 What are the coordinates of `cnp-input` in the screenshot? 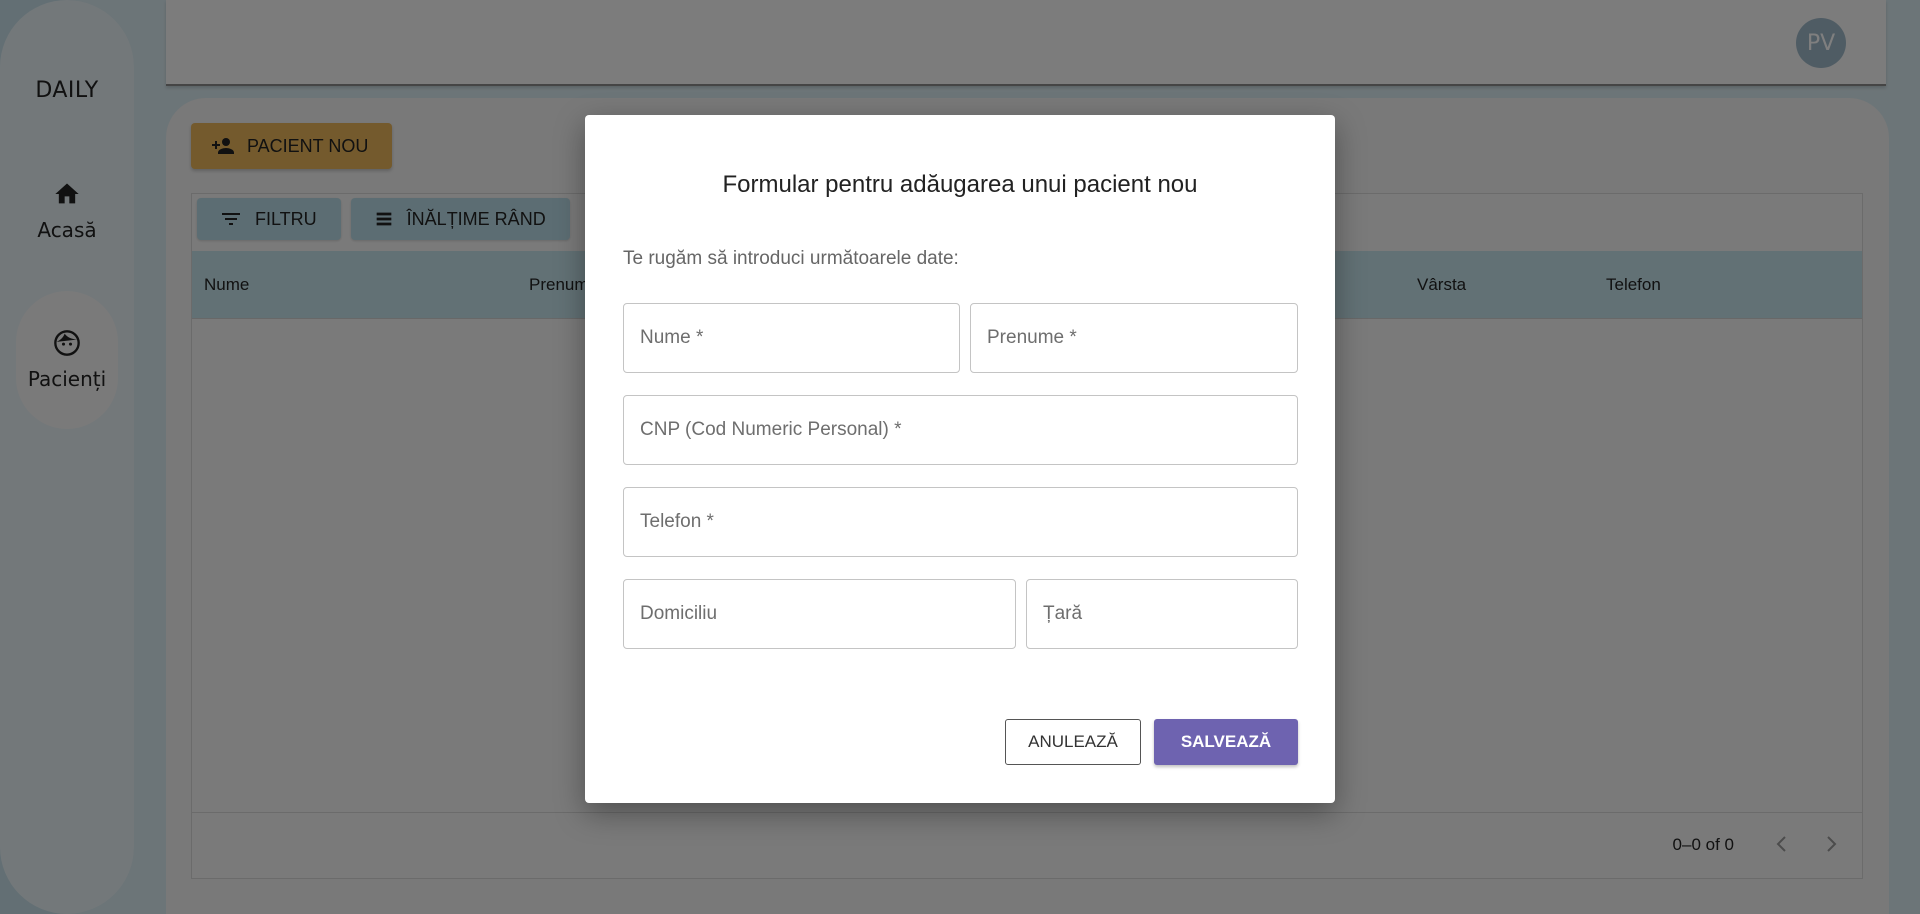 It's located at (960, 430).